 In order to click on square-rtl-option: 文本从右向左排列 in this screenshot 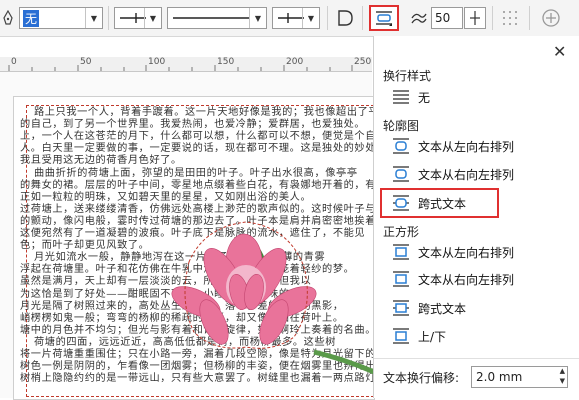, I will do `click(453, 279)`.